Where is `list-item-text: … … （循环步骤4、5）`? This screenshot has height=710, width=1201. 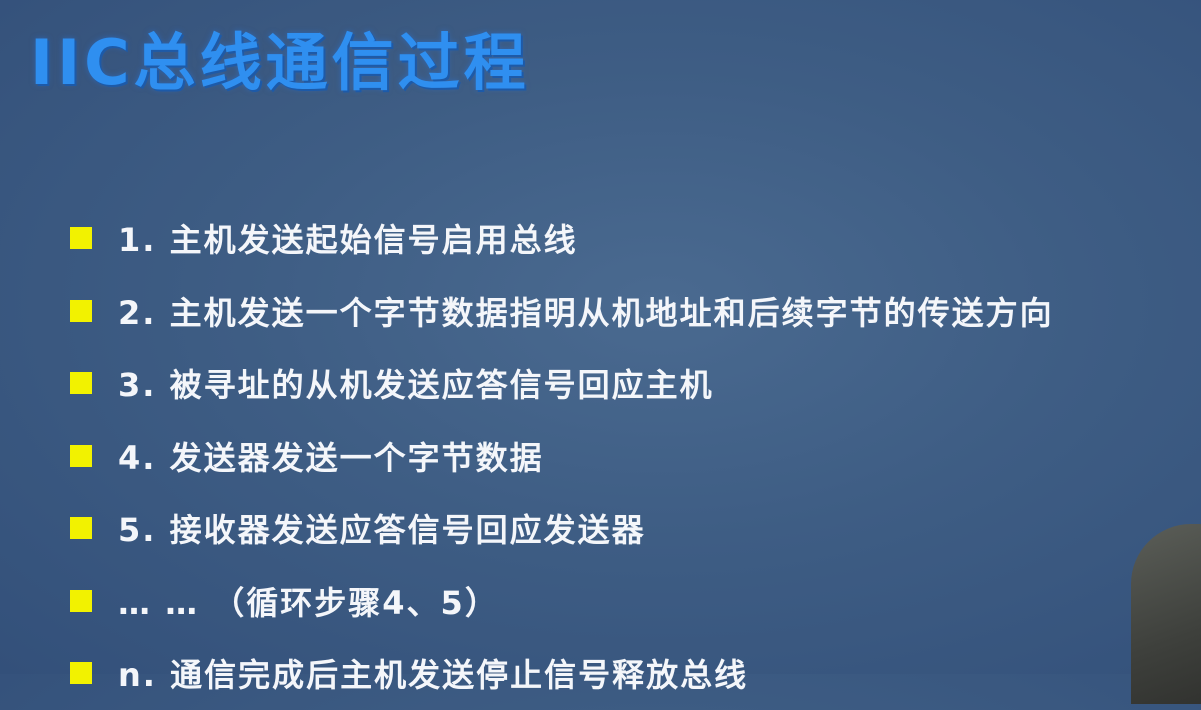
list-item-text: … … （循环步骤4、5） is located at coordinates (308, 602).